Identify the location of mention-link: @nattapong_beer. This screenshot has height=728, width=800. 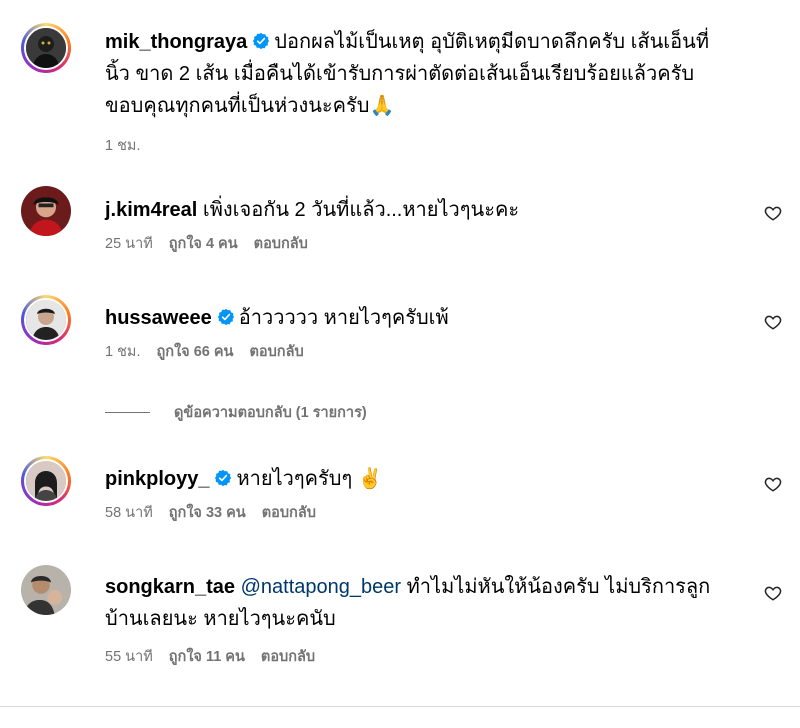
(321, 587).